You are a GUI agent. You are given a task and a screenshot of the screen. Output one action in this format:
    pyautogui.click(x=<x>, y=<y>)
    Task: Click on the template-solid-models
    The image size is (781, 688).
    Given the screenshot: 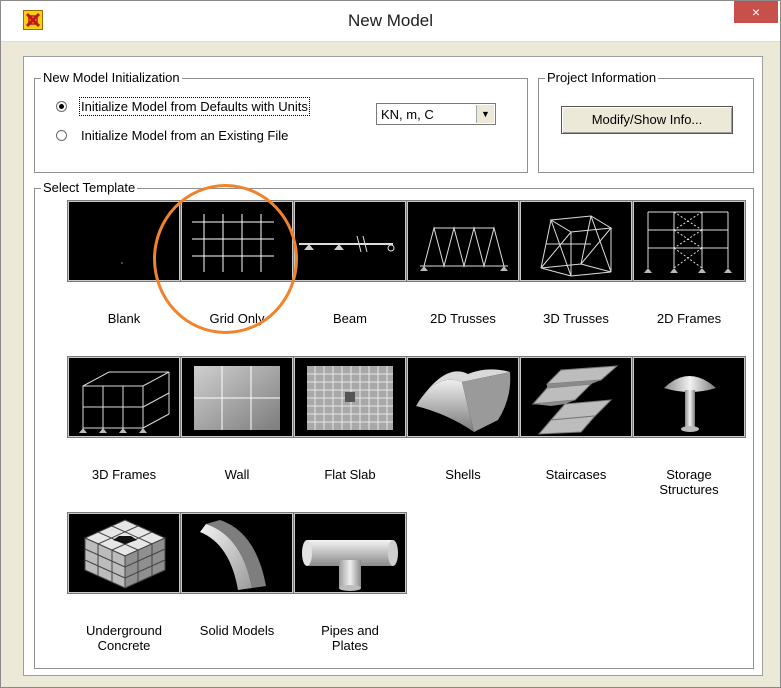 What is the action you would take?
    pyautogui.click(x=237, y=553)
    